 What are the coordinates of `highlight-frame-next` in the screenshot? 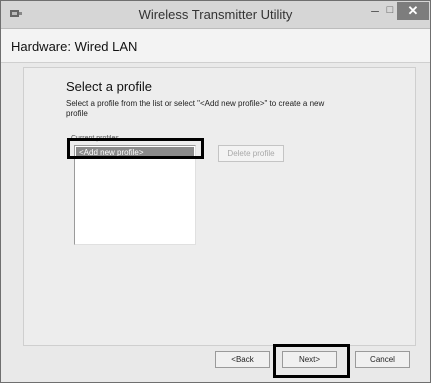 It's located at (311, 361).